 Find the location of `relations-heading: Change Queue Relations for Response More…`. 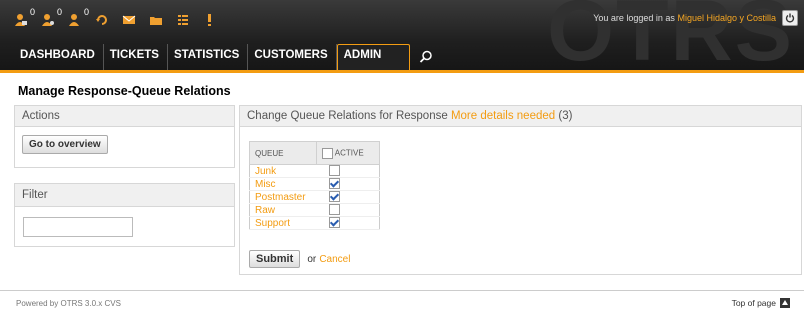

relations-heading: Change Queue Relations for Response More… is located at coordinates (520, 116).